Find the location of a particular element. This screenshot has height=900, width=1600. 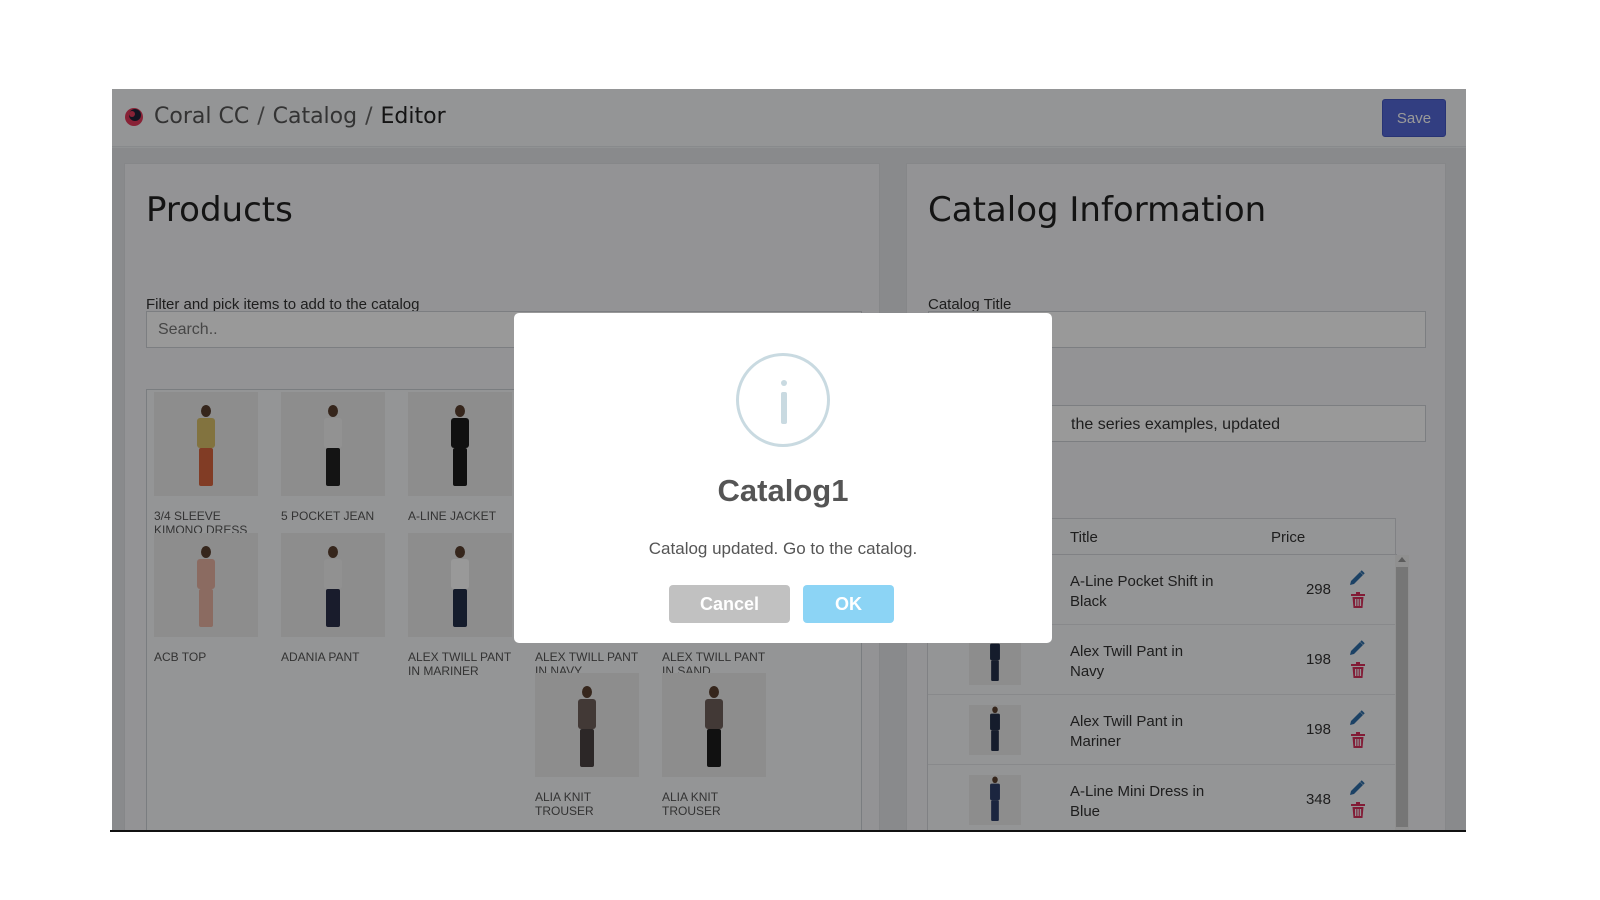

dialog-message: Catalog updated. Go to the catalog. is located at coordinates (783, 548).